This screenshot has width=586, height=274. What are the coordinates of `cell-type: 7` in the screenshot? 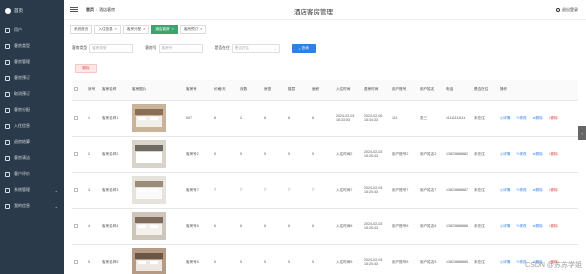 It's located at (274, 190).